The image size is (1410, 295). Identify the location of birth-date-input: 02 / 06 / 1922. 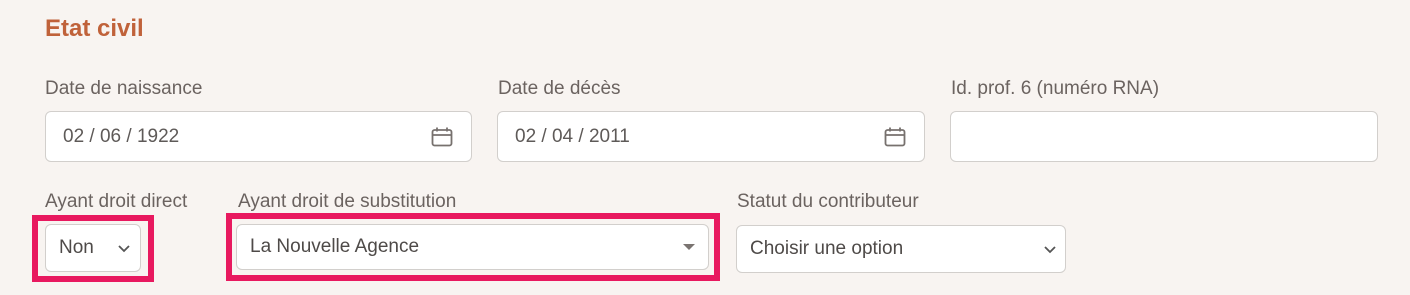
(258, 136).